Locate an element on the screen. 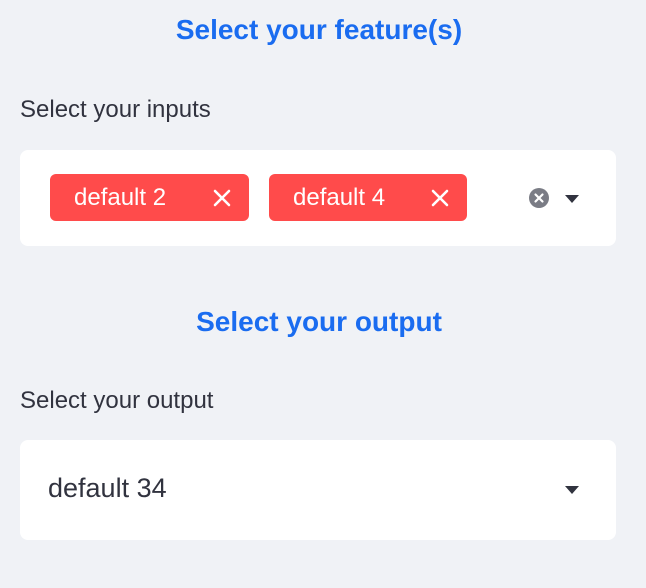 Image resolution: width=646 pixels, height=588 pixels. inputs-label: Select your inputs is located at coordinates (115, 109).